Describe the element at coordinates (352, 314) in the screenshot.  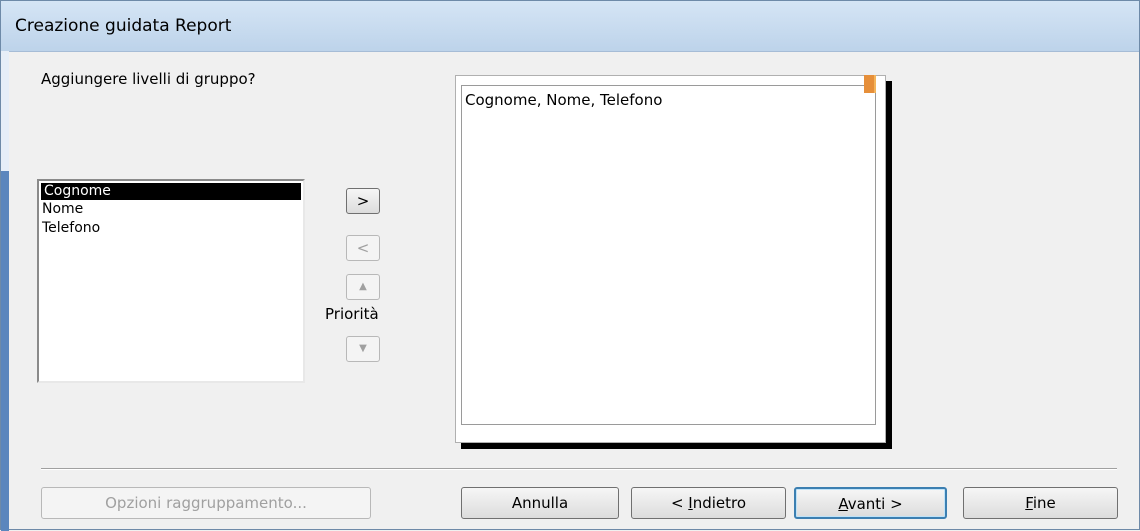
I see `priority-label: Priorità` at that location.